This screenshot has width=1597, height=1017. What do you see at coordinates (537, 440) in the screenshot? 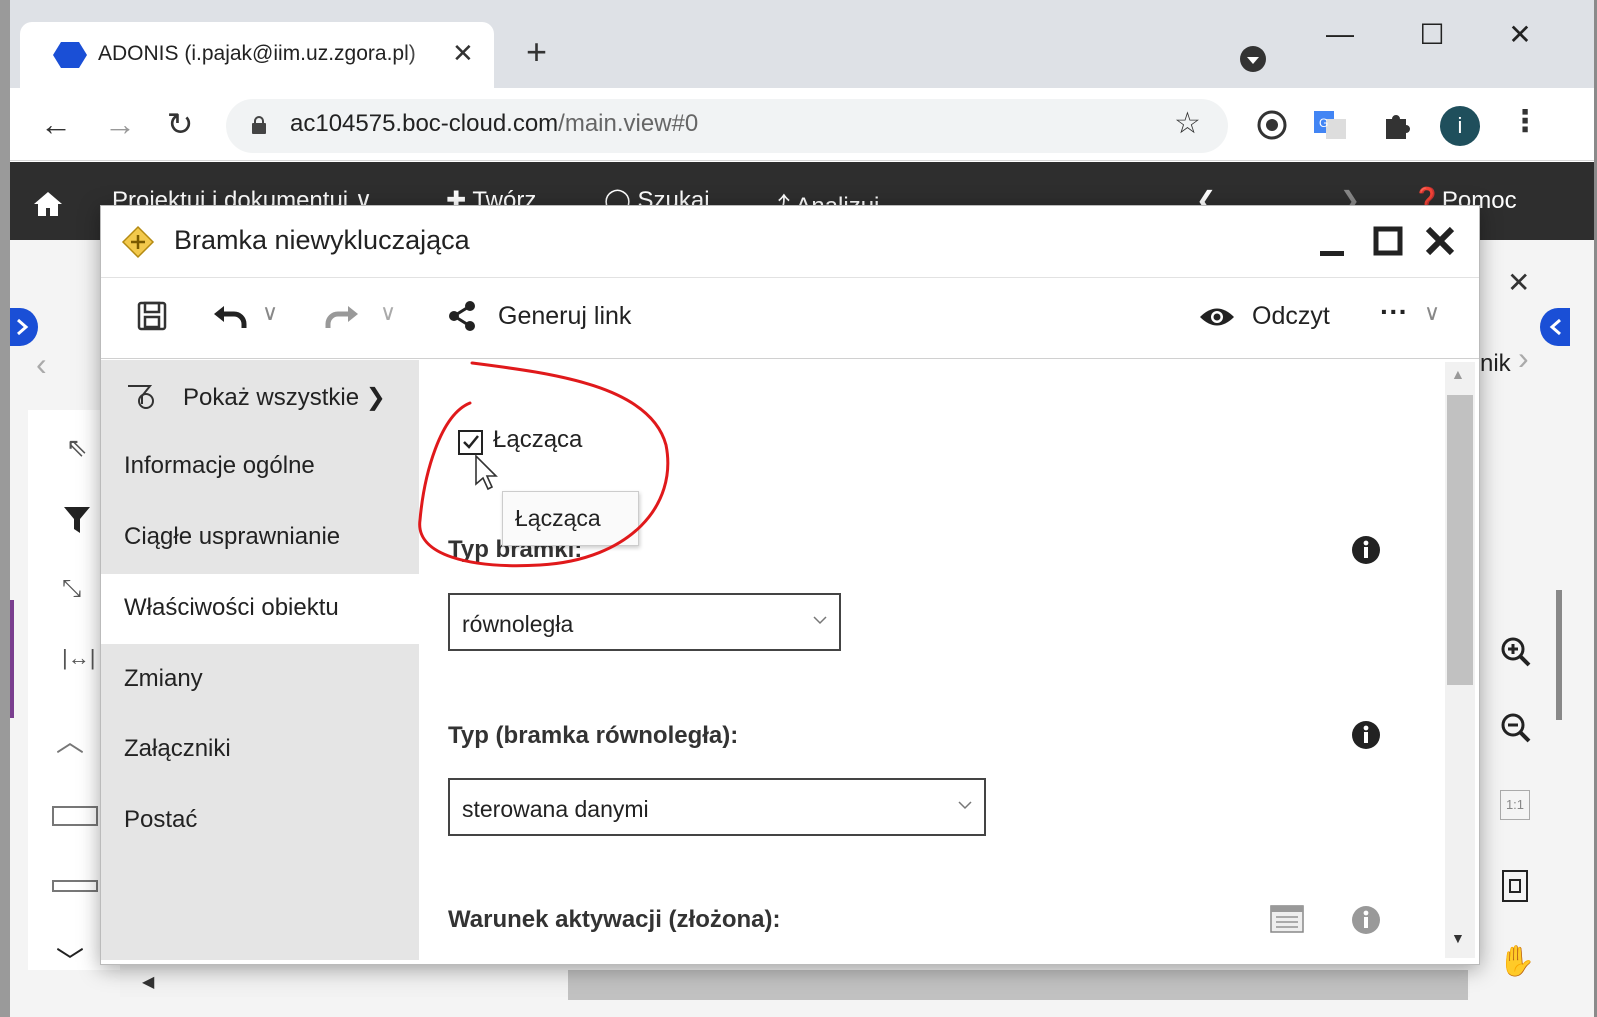
I see `joining-checkbox-label: Łącząca` at bounding box center [537, 440].